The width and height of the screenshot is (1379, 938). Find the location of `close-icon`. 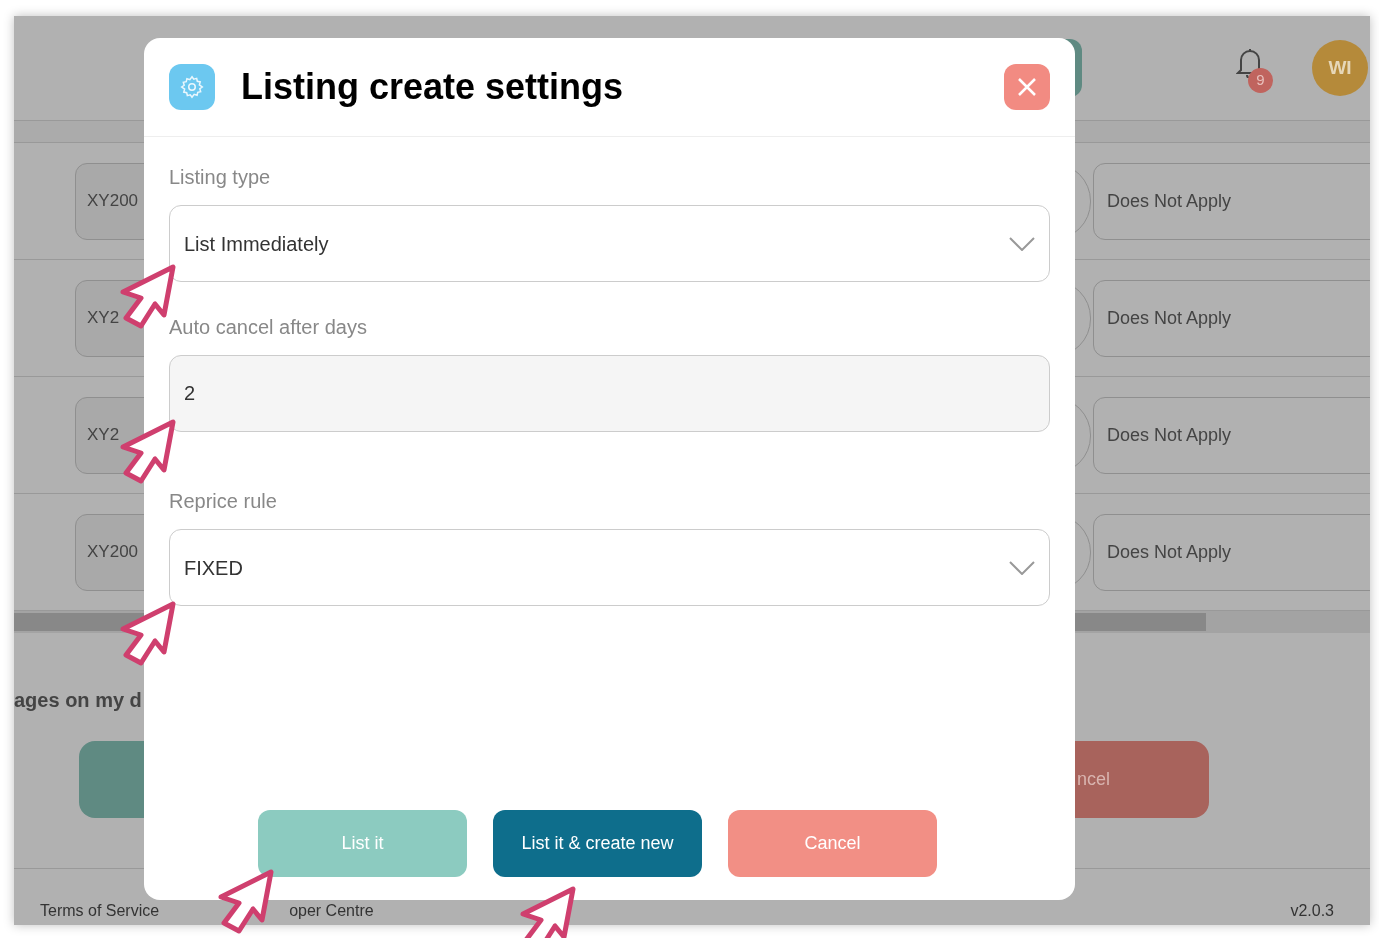

close-icon is located at coordinates (1027, 87).